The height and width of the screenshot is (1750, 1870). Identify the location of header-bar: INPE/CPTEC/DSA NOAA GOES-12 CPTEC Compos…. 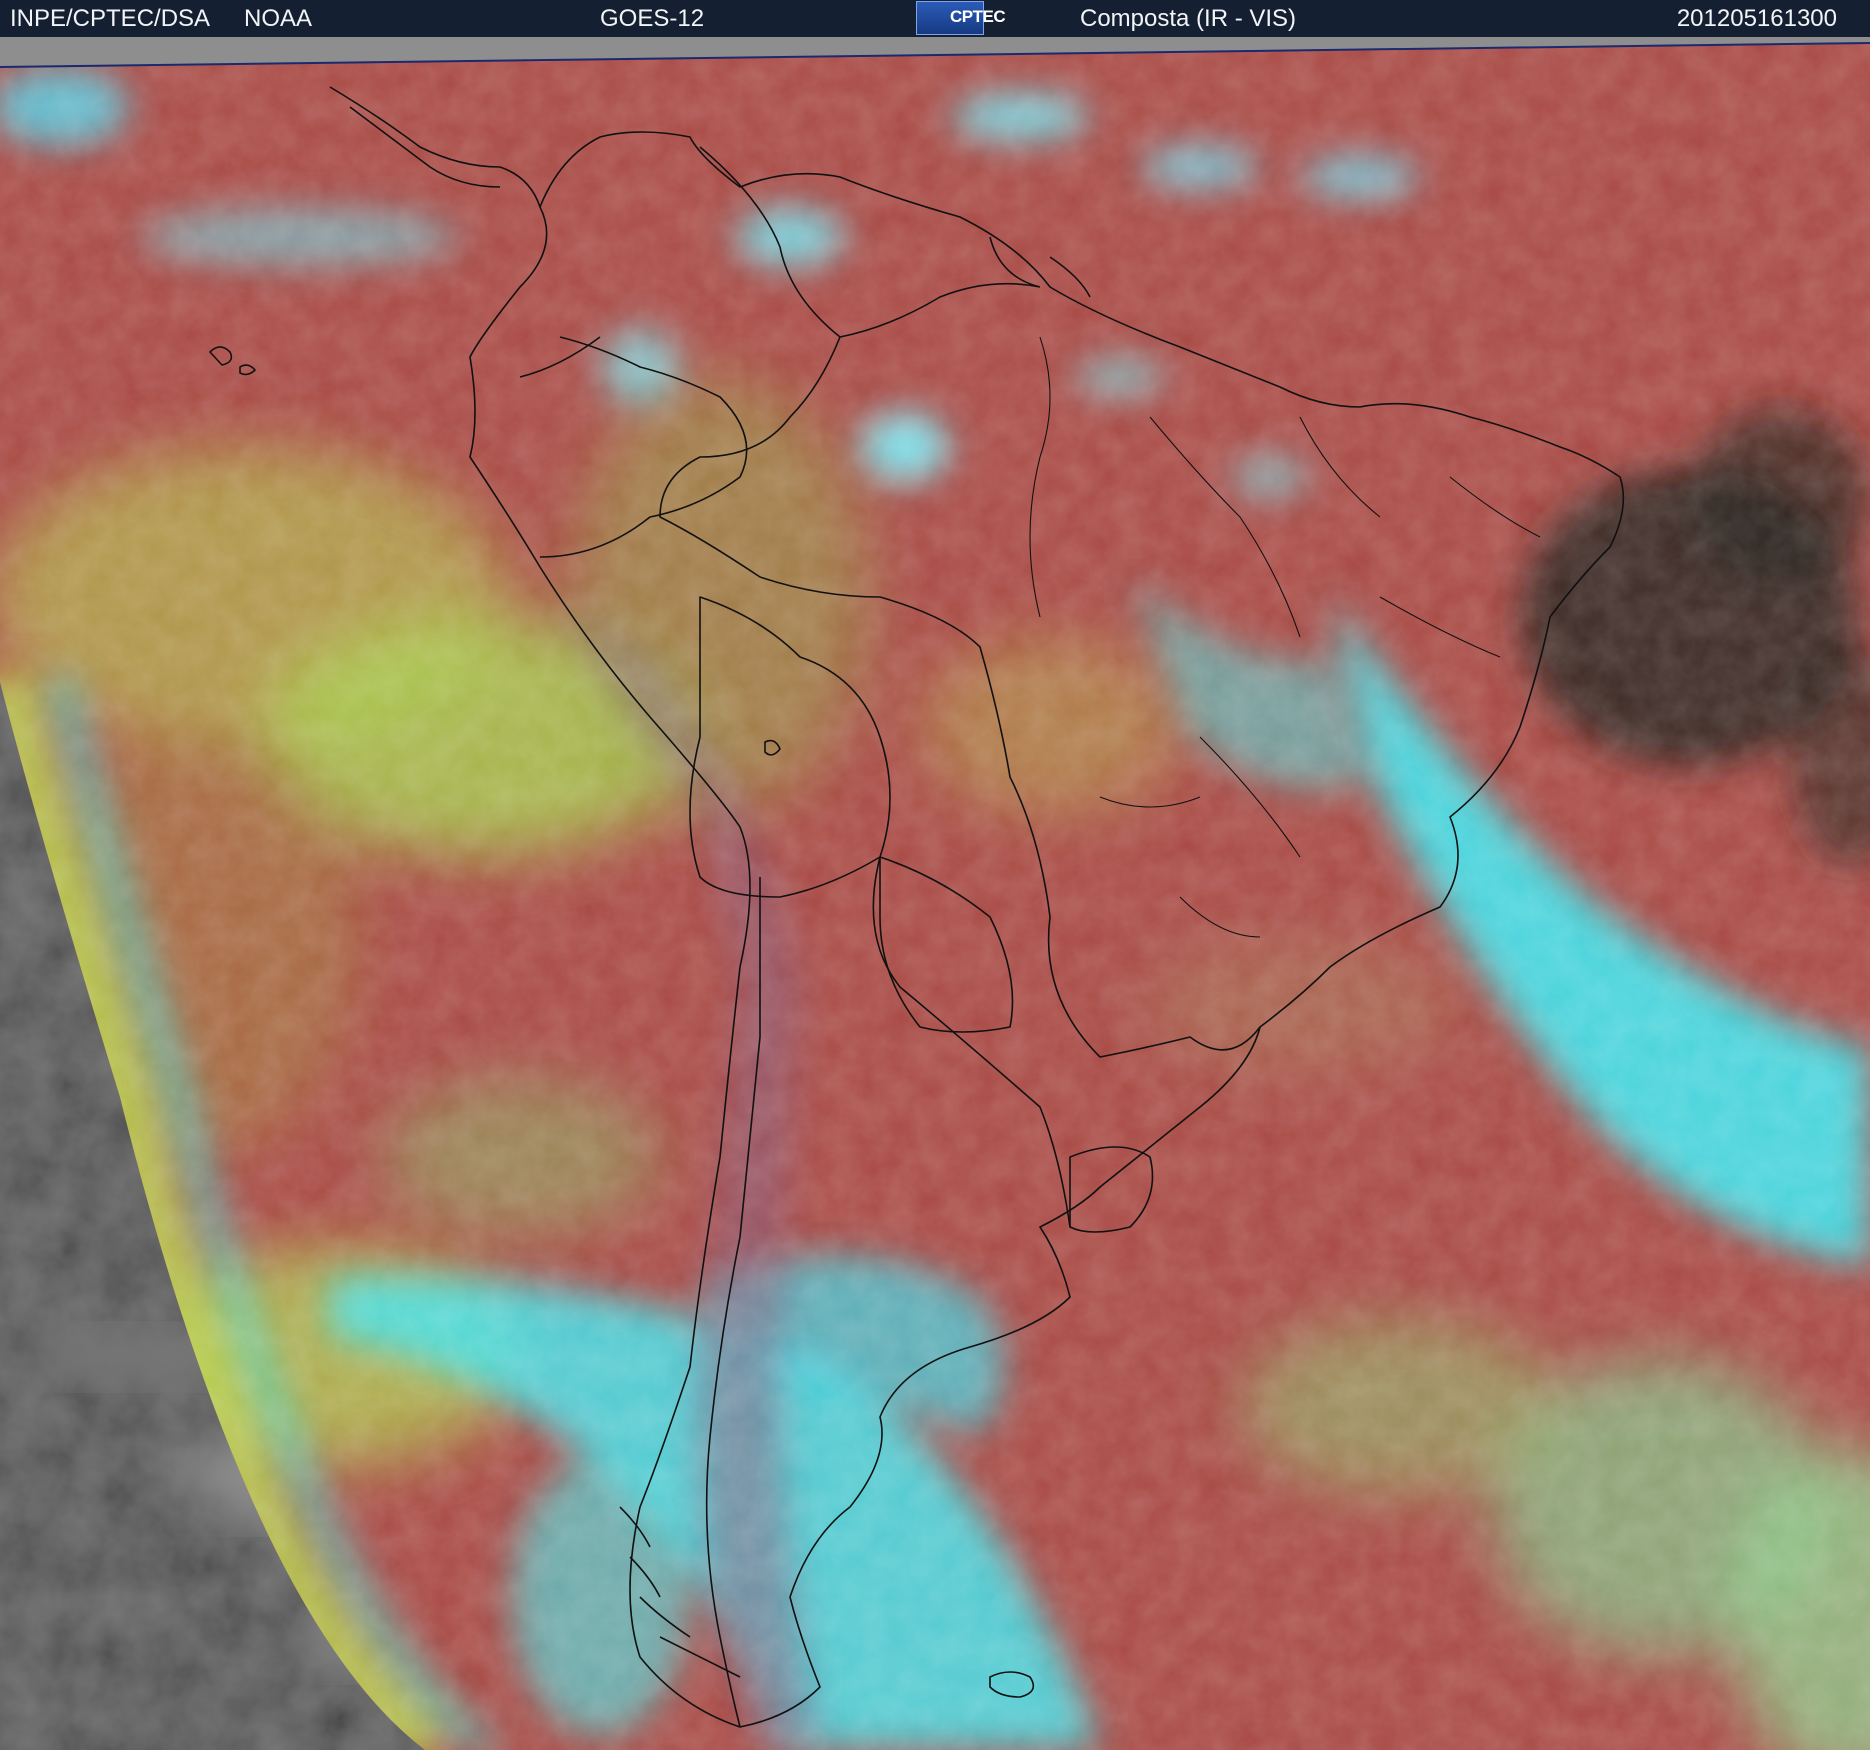
(935, 18).